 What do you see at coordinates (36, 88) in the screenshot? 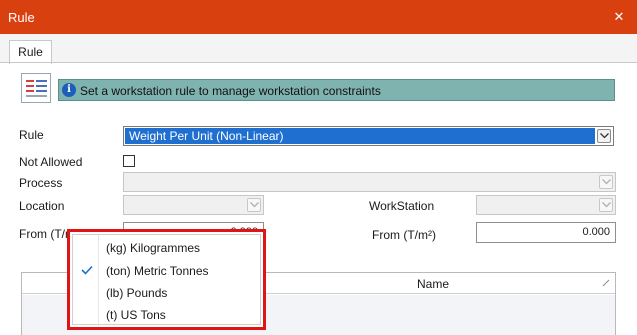
I see `rules-list-icon` at bounding box center [36, 88].